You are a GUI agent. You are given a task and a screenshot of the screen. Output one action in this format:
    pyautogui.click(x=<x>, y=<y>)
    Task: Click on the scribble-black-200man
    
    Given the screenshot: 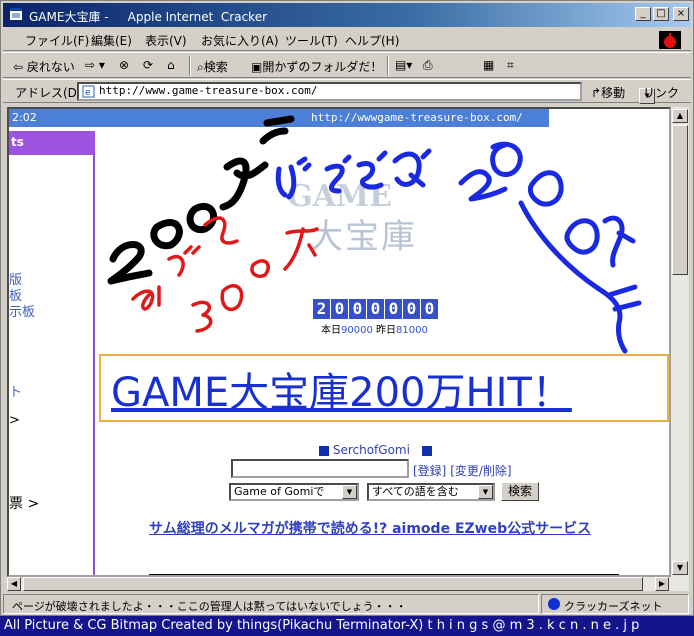 What is the action you would take?
    pyautogui.click(x=201, y=200)
    